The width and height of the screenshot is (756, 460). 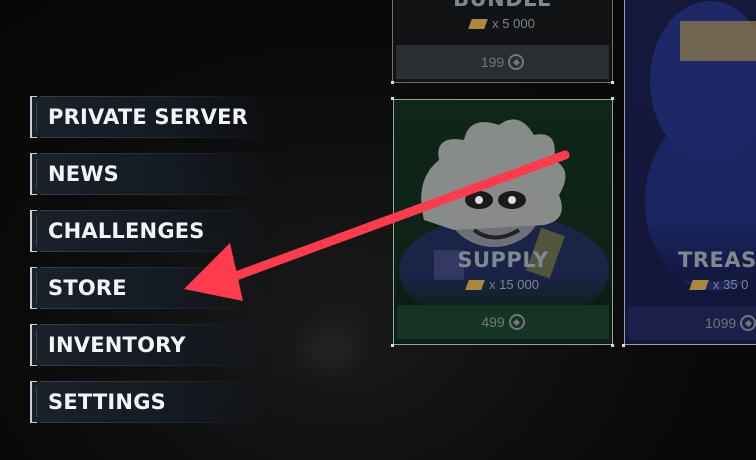 What do you see at coordinates (107, 402) in the screenshot?
I see `menu-item-label: SETTINGS` at bounding box center [107, 402].